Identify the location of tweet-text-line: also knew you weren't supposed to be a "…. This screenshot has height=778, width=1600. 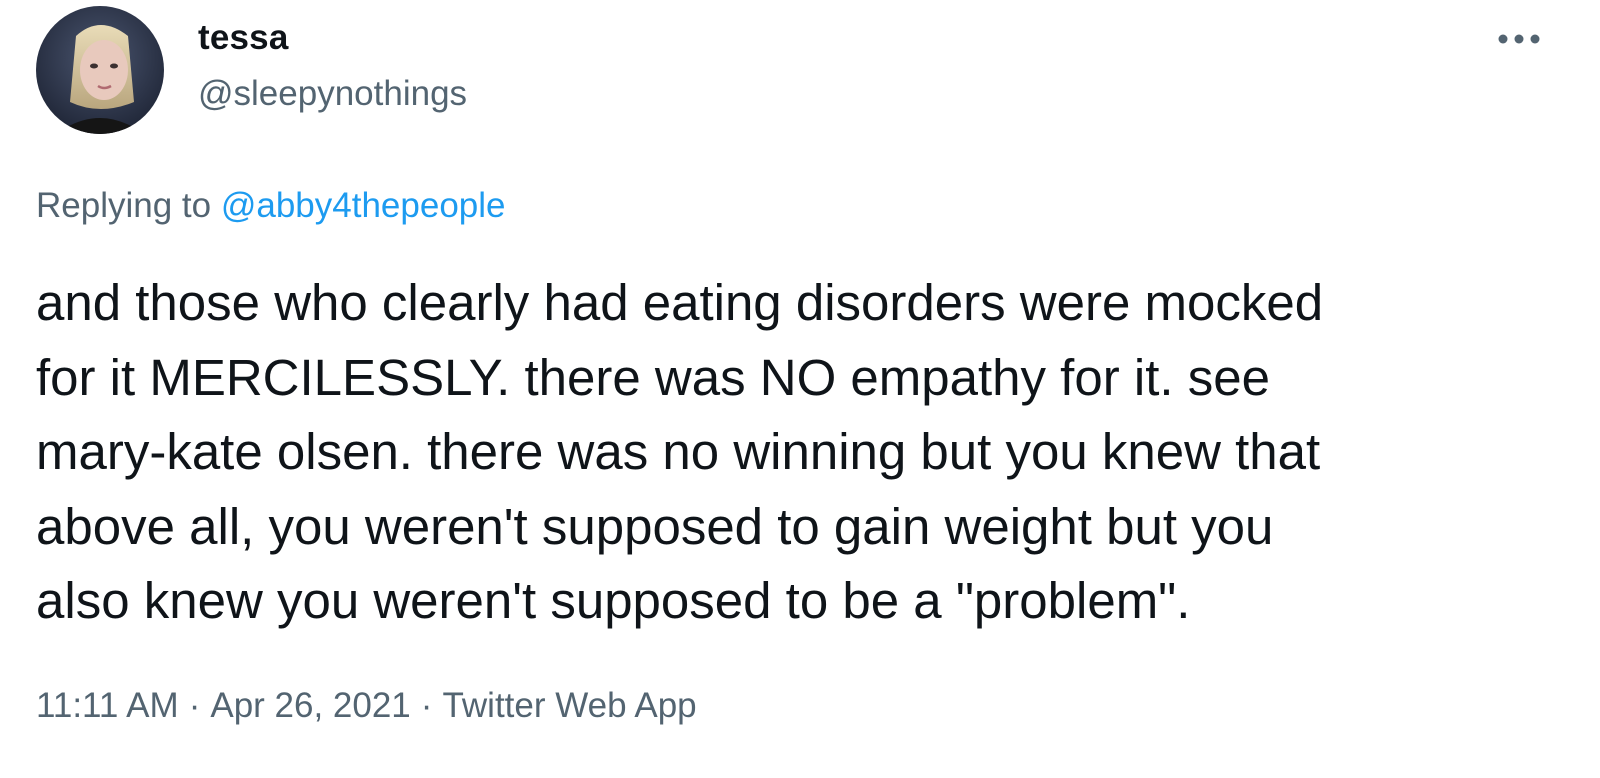
(613, 600).